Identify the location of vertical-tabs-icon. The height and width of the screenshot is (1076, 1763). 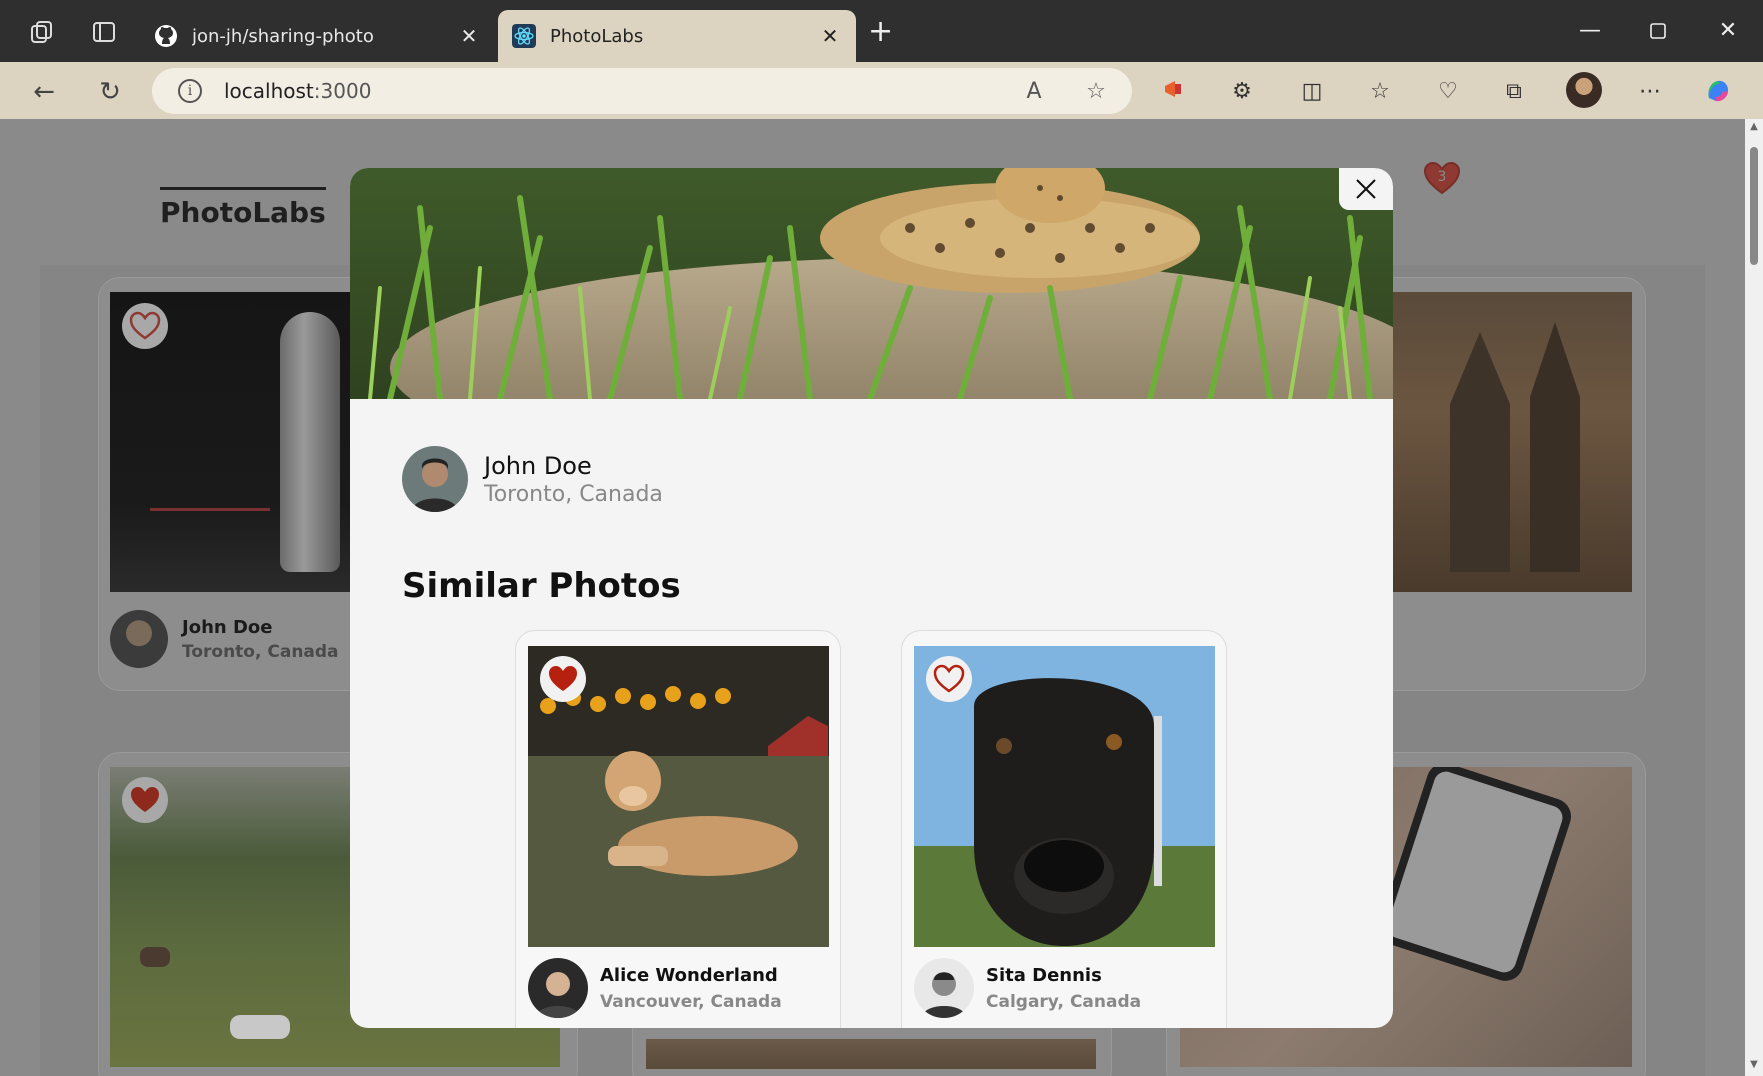
(104, 32).